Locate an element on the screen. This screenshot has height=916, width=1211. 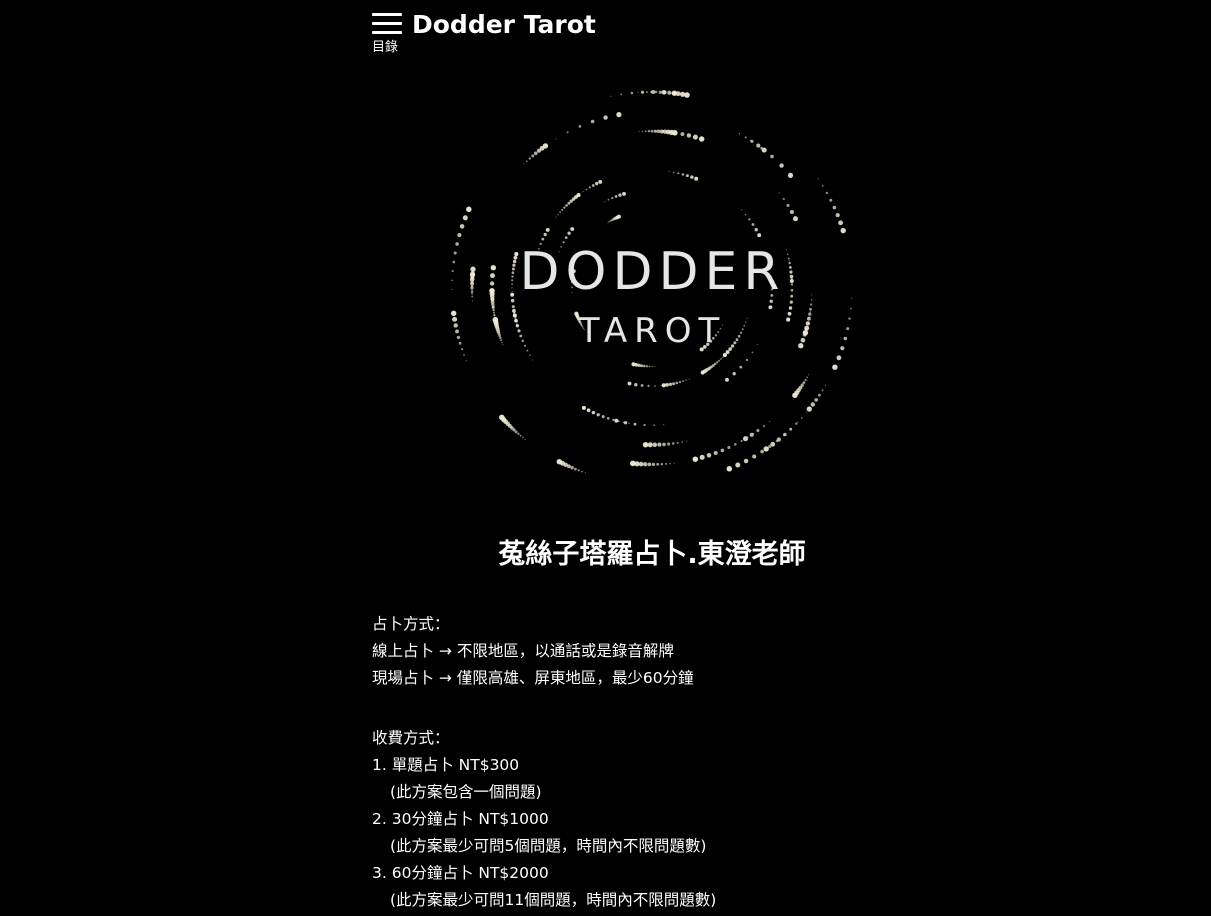
fee-item-note: (此方案最少可問11個問題，時間內不限問題數) is located at coordinates (553, 900).